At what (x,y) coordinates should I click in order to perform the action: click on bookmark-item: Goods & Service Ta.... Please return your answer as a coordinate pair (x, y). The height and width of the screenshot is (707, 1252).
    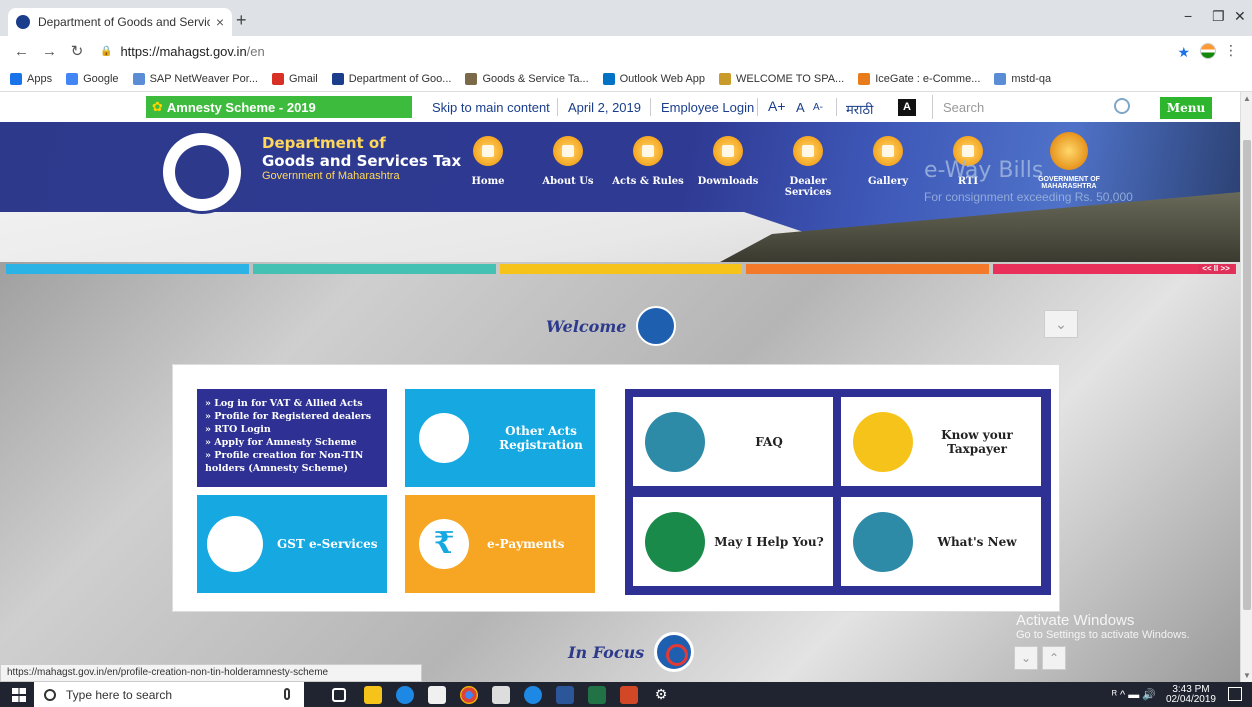
    Looking at the image, I should click on (527, 78).